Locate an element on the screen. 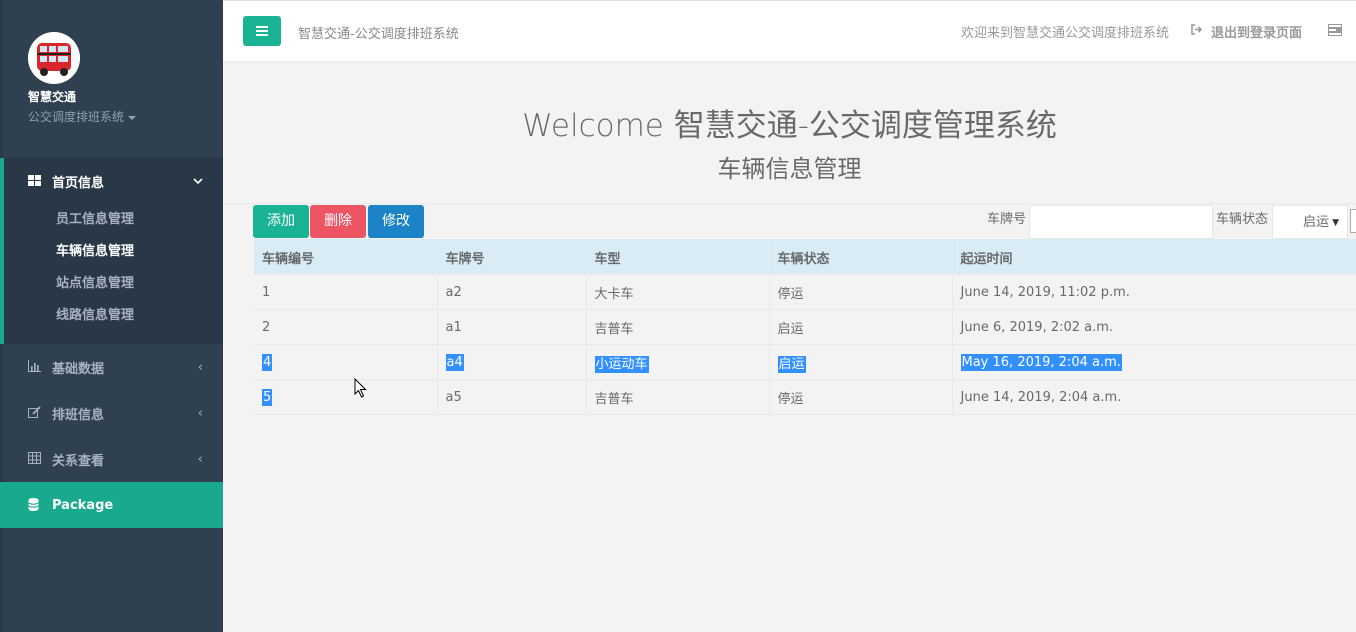 This screenshot has width=1356, height=632. top-title: 智慧交通-公交调度排班系统 is located at coordinates (378, 34).